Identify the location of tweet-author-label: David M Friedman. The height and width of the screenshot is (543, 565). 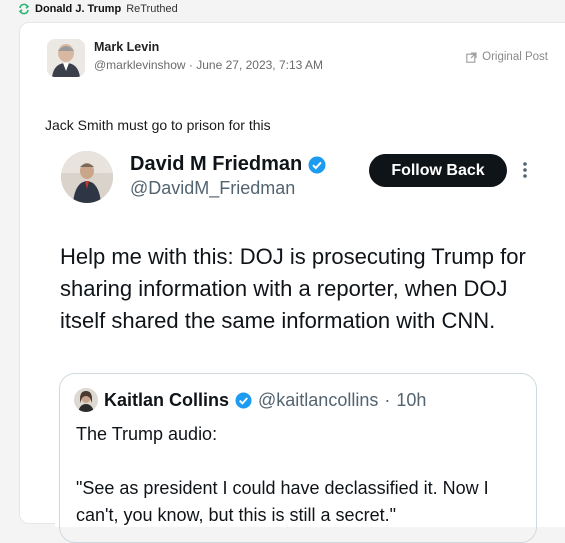
(216, 164).